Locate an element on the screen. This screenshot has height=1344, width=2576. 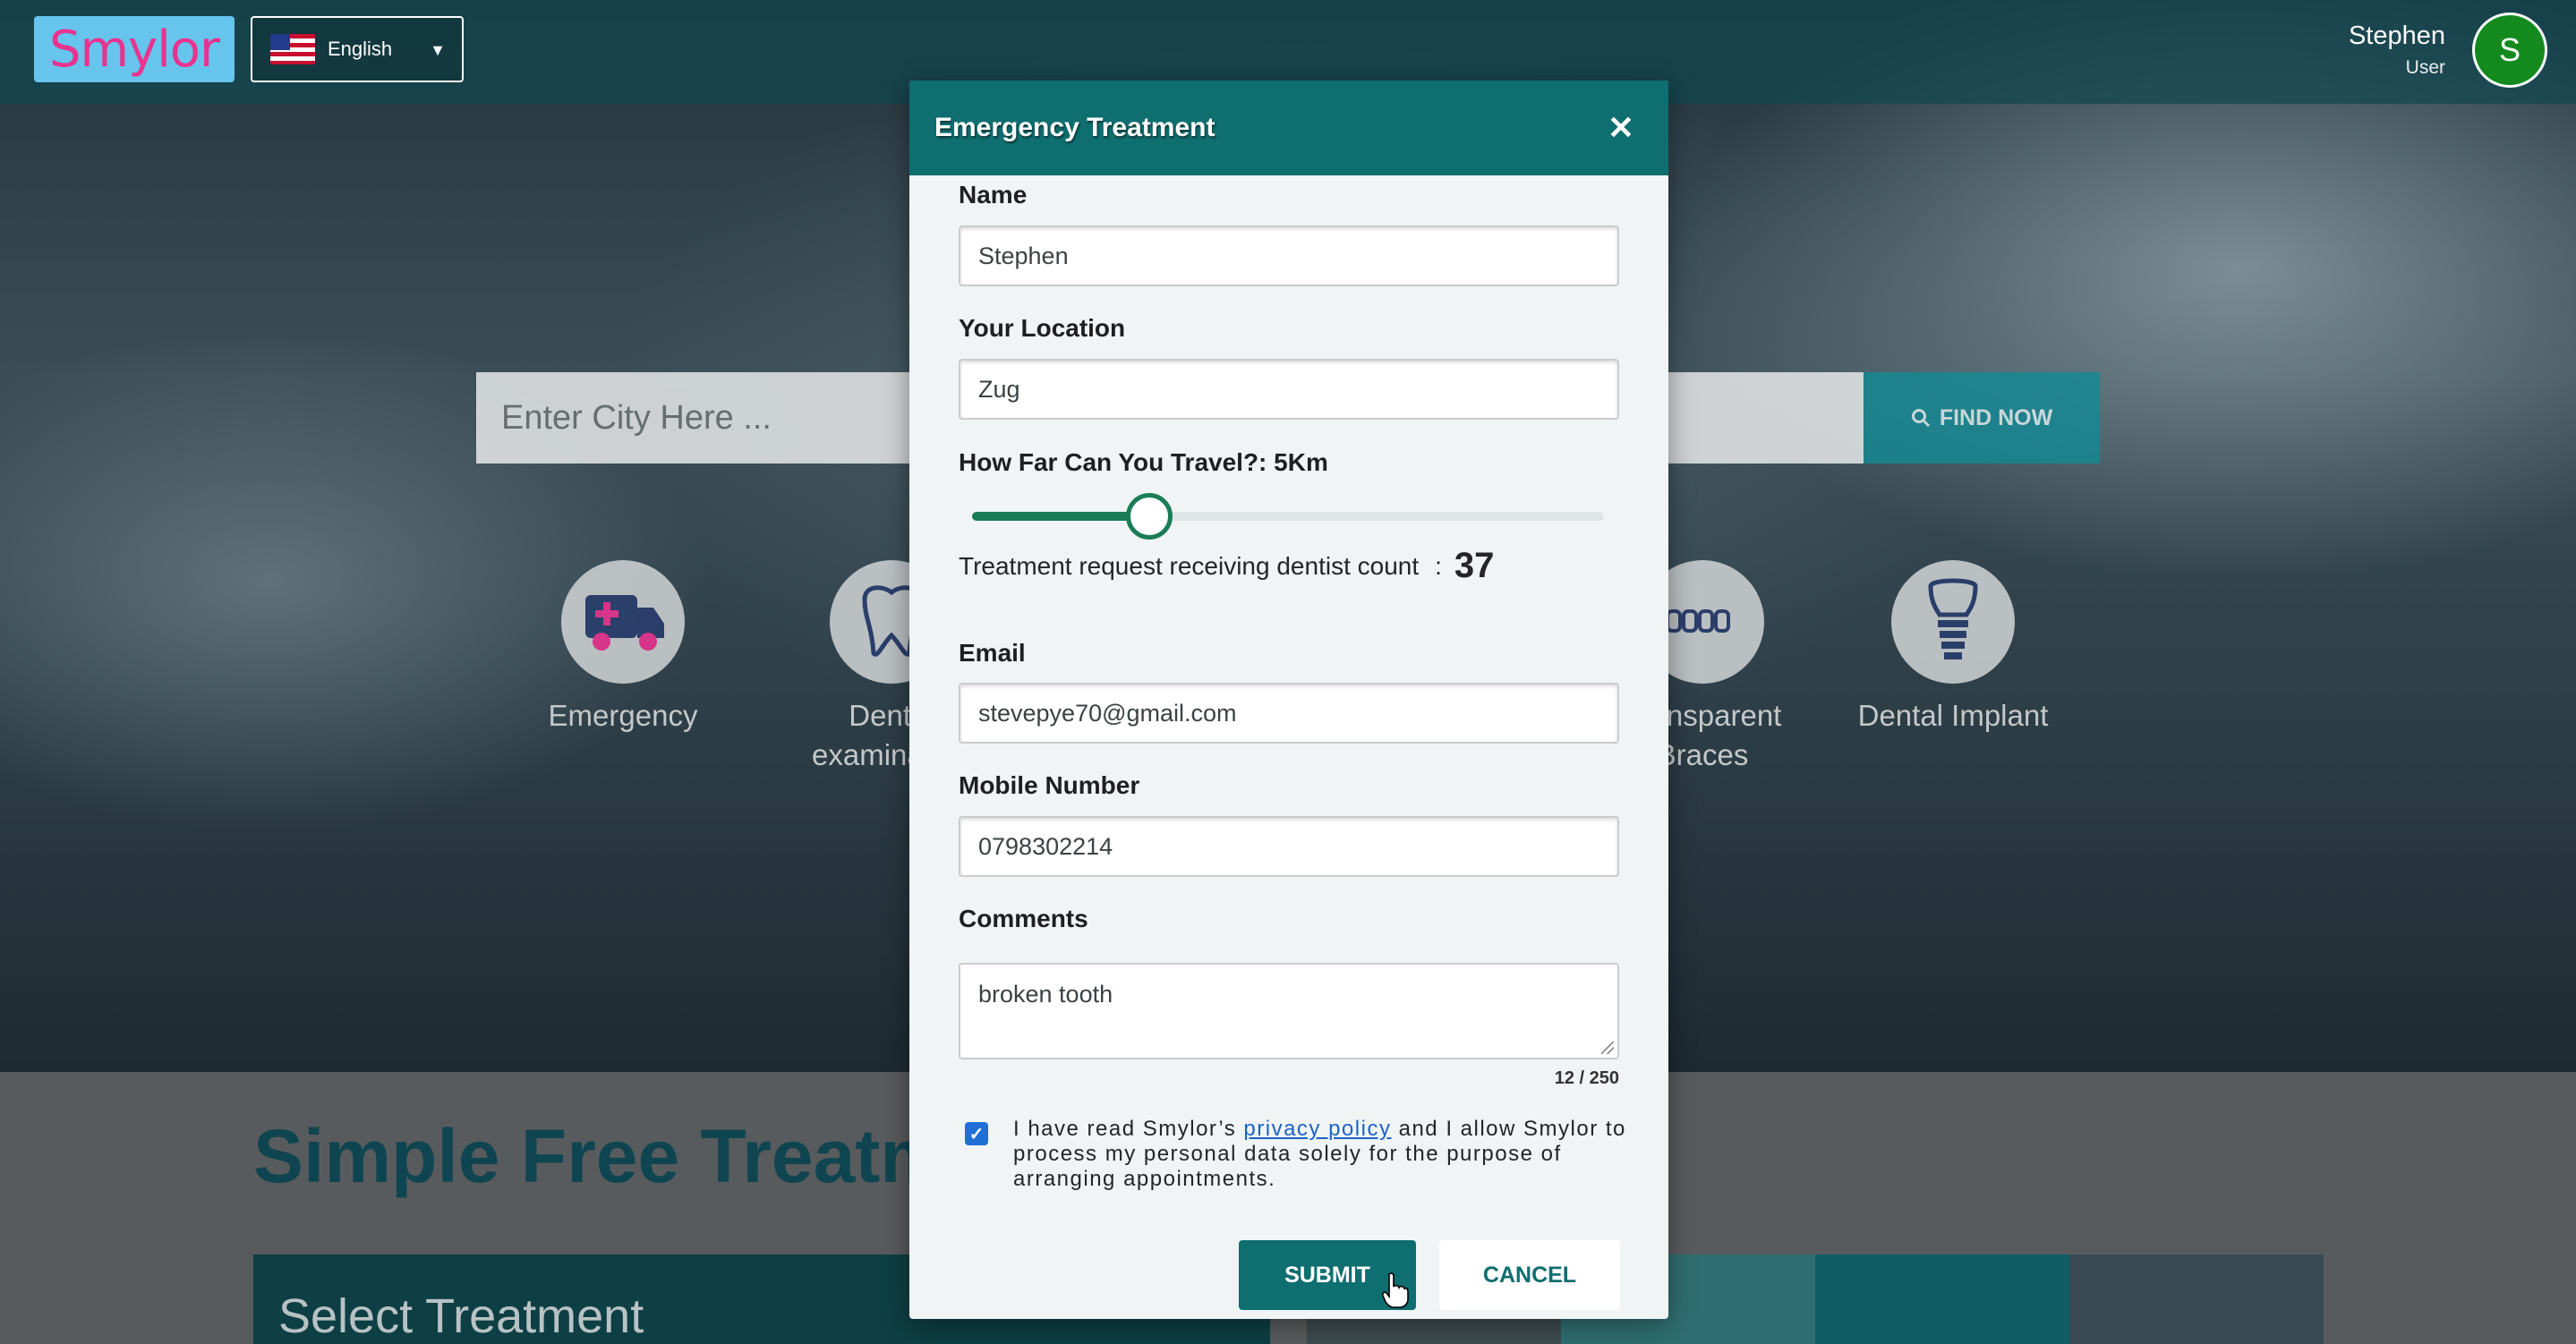
resize-handle-icon is located at coordinates (1607, 1048).